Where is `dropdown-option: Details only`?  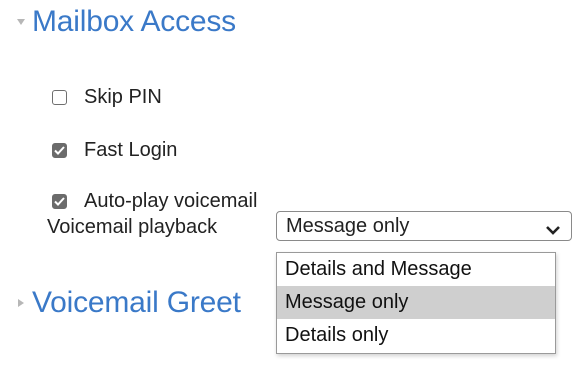
dropdown-option: Details only is located at coordinates (416, 335).